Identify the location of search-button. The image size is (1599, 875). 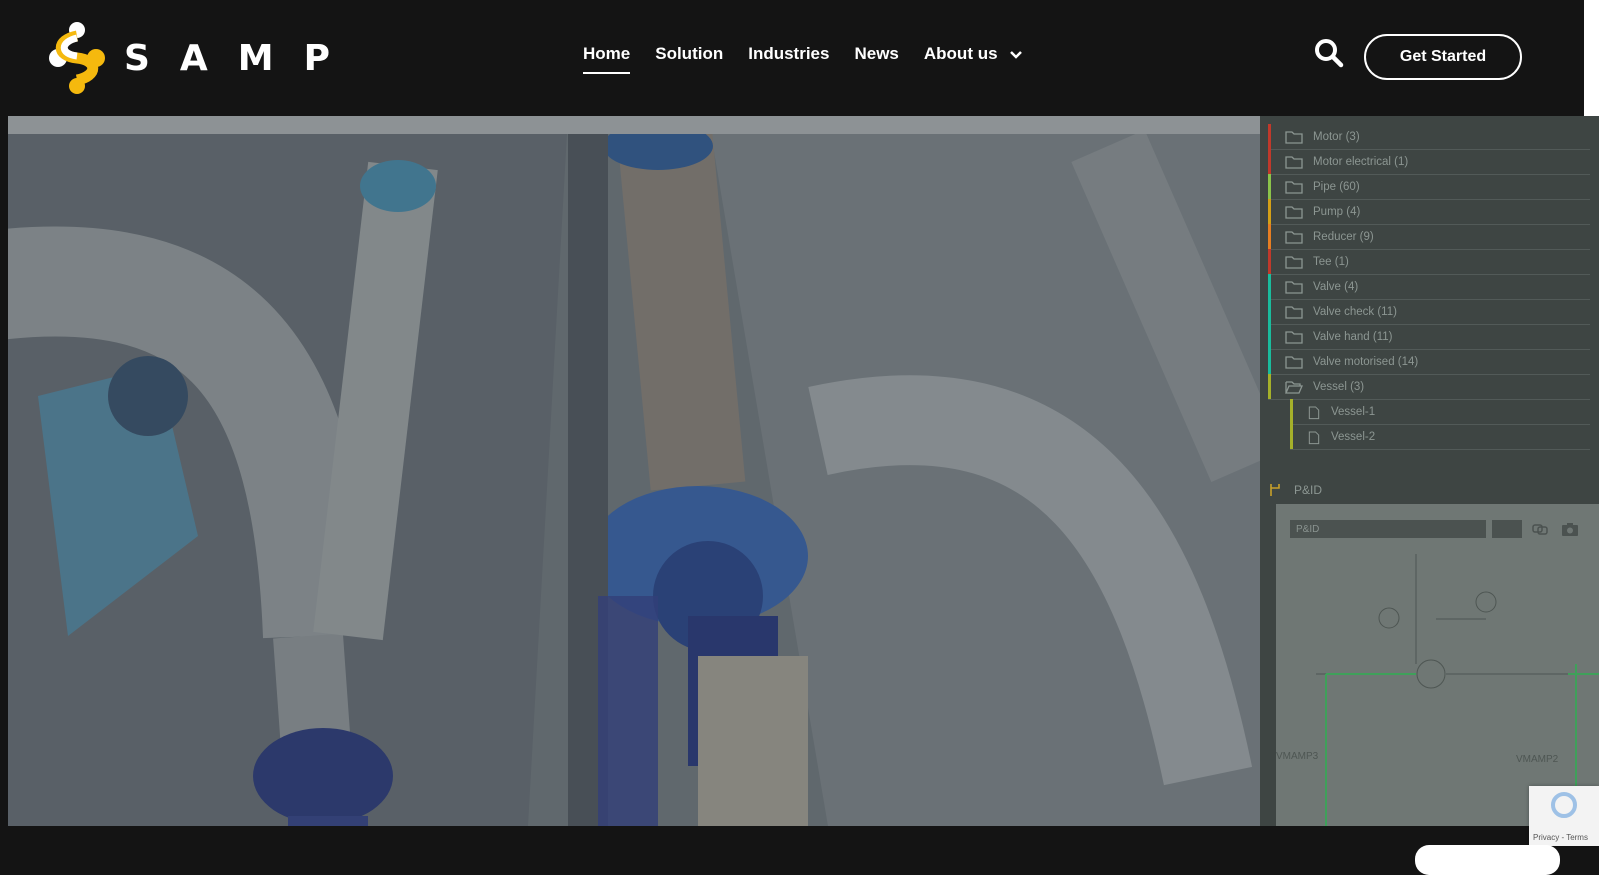
(1331, 55).